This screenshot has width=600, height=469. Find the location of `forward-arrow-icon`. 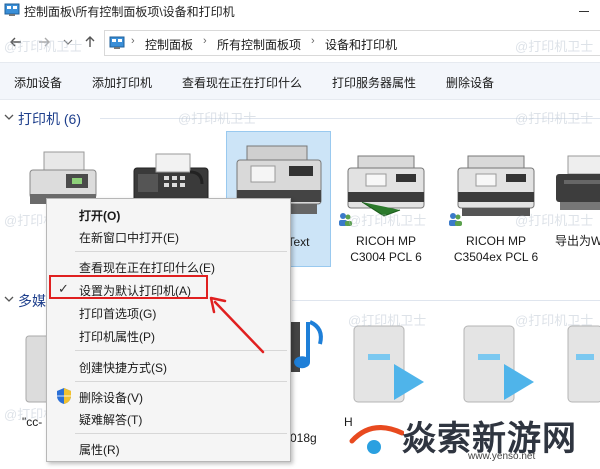

forward-arrow-icon is located at coordinates (44, 42).